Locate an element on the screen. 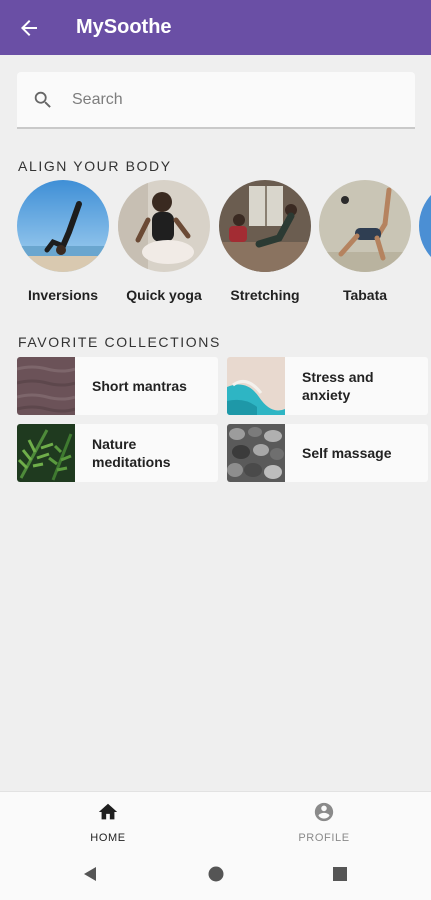 The width and height of the screenshot is (431, 900). body-item-label: Inversions is located at coordinates (63, 295).